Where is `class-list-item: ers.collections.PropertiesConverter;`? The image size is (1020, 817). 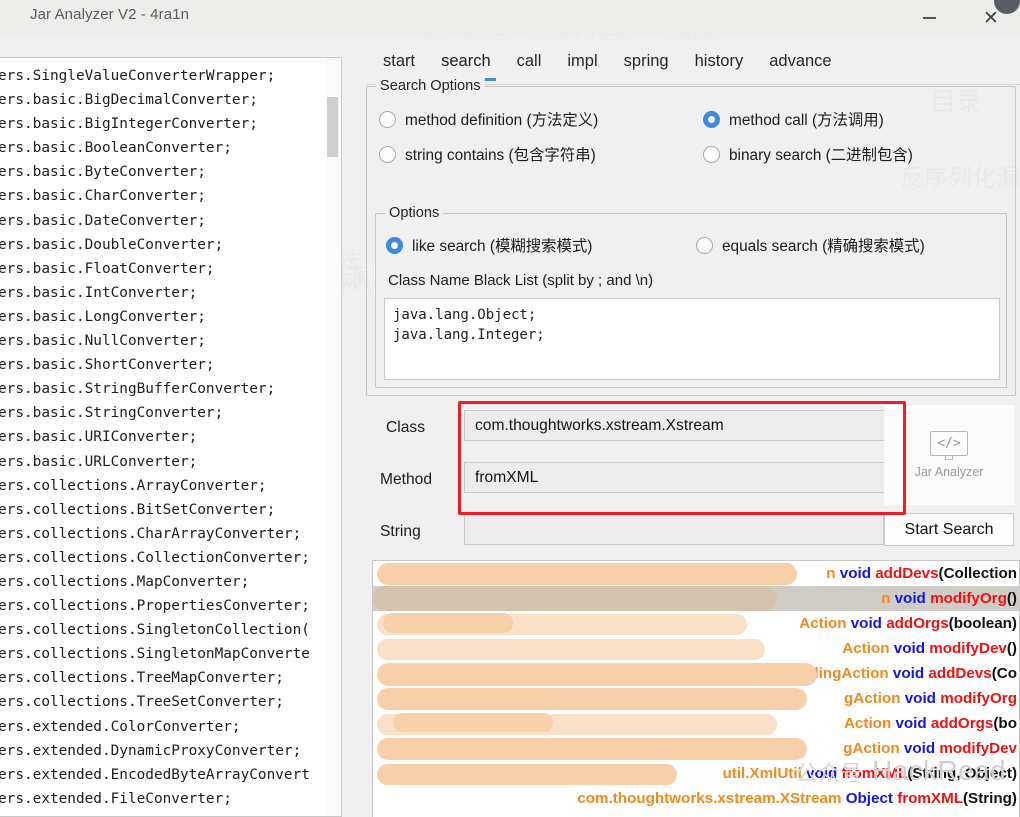 class-list-item: ers.collections.PropertiesConverter; is located at coordinates (155, 606).